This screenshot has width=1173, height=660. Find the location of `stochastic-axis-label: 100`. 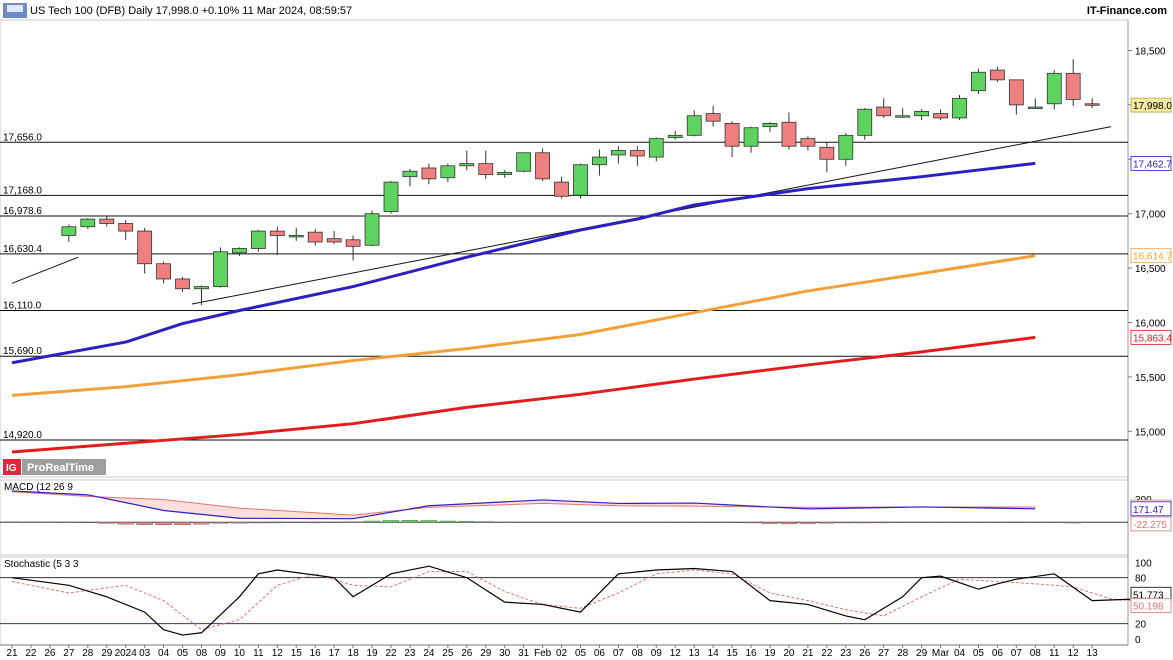

stochastic-axis-label: 100 is located at coordinates (1143, 563).